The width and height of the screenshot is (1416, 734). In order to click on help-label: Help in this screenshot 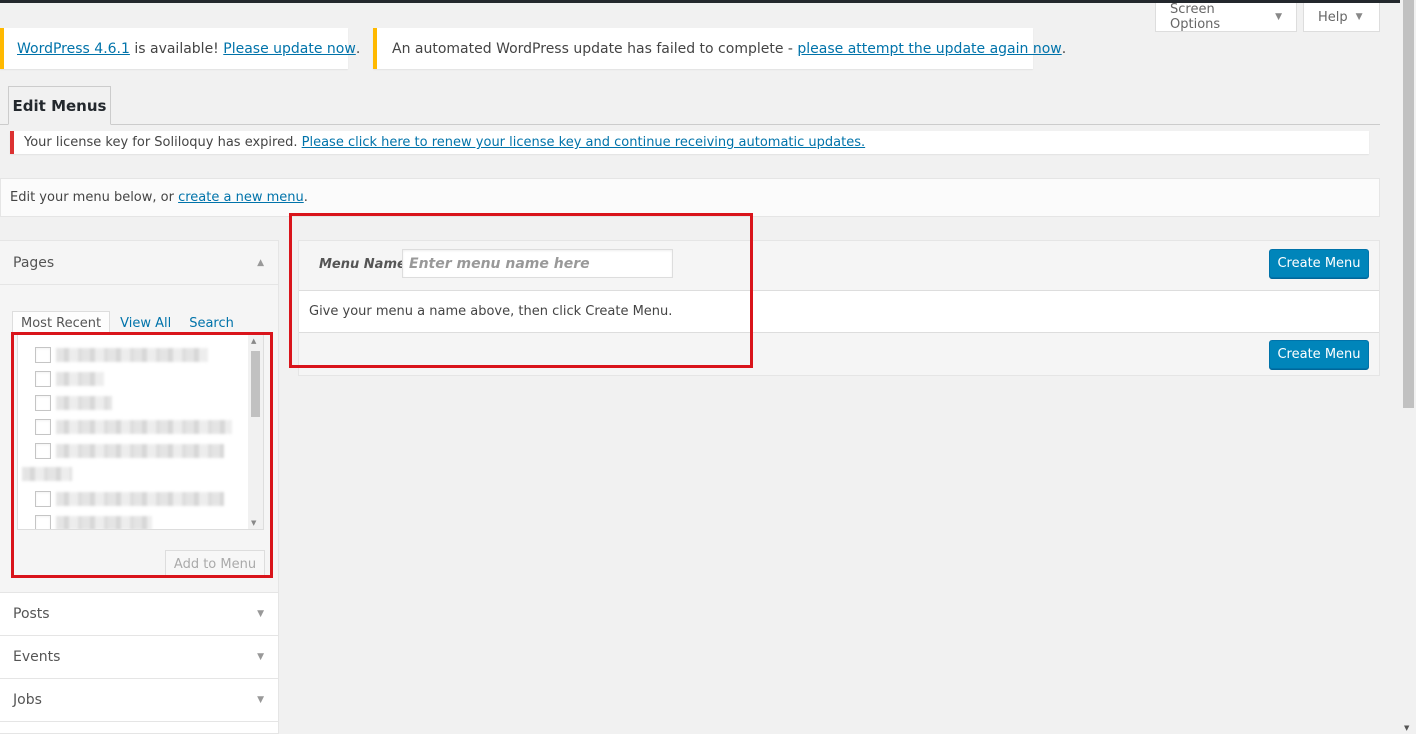, I will do `click(1333, 17)`.